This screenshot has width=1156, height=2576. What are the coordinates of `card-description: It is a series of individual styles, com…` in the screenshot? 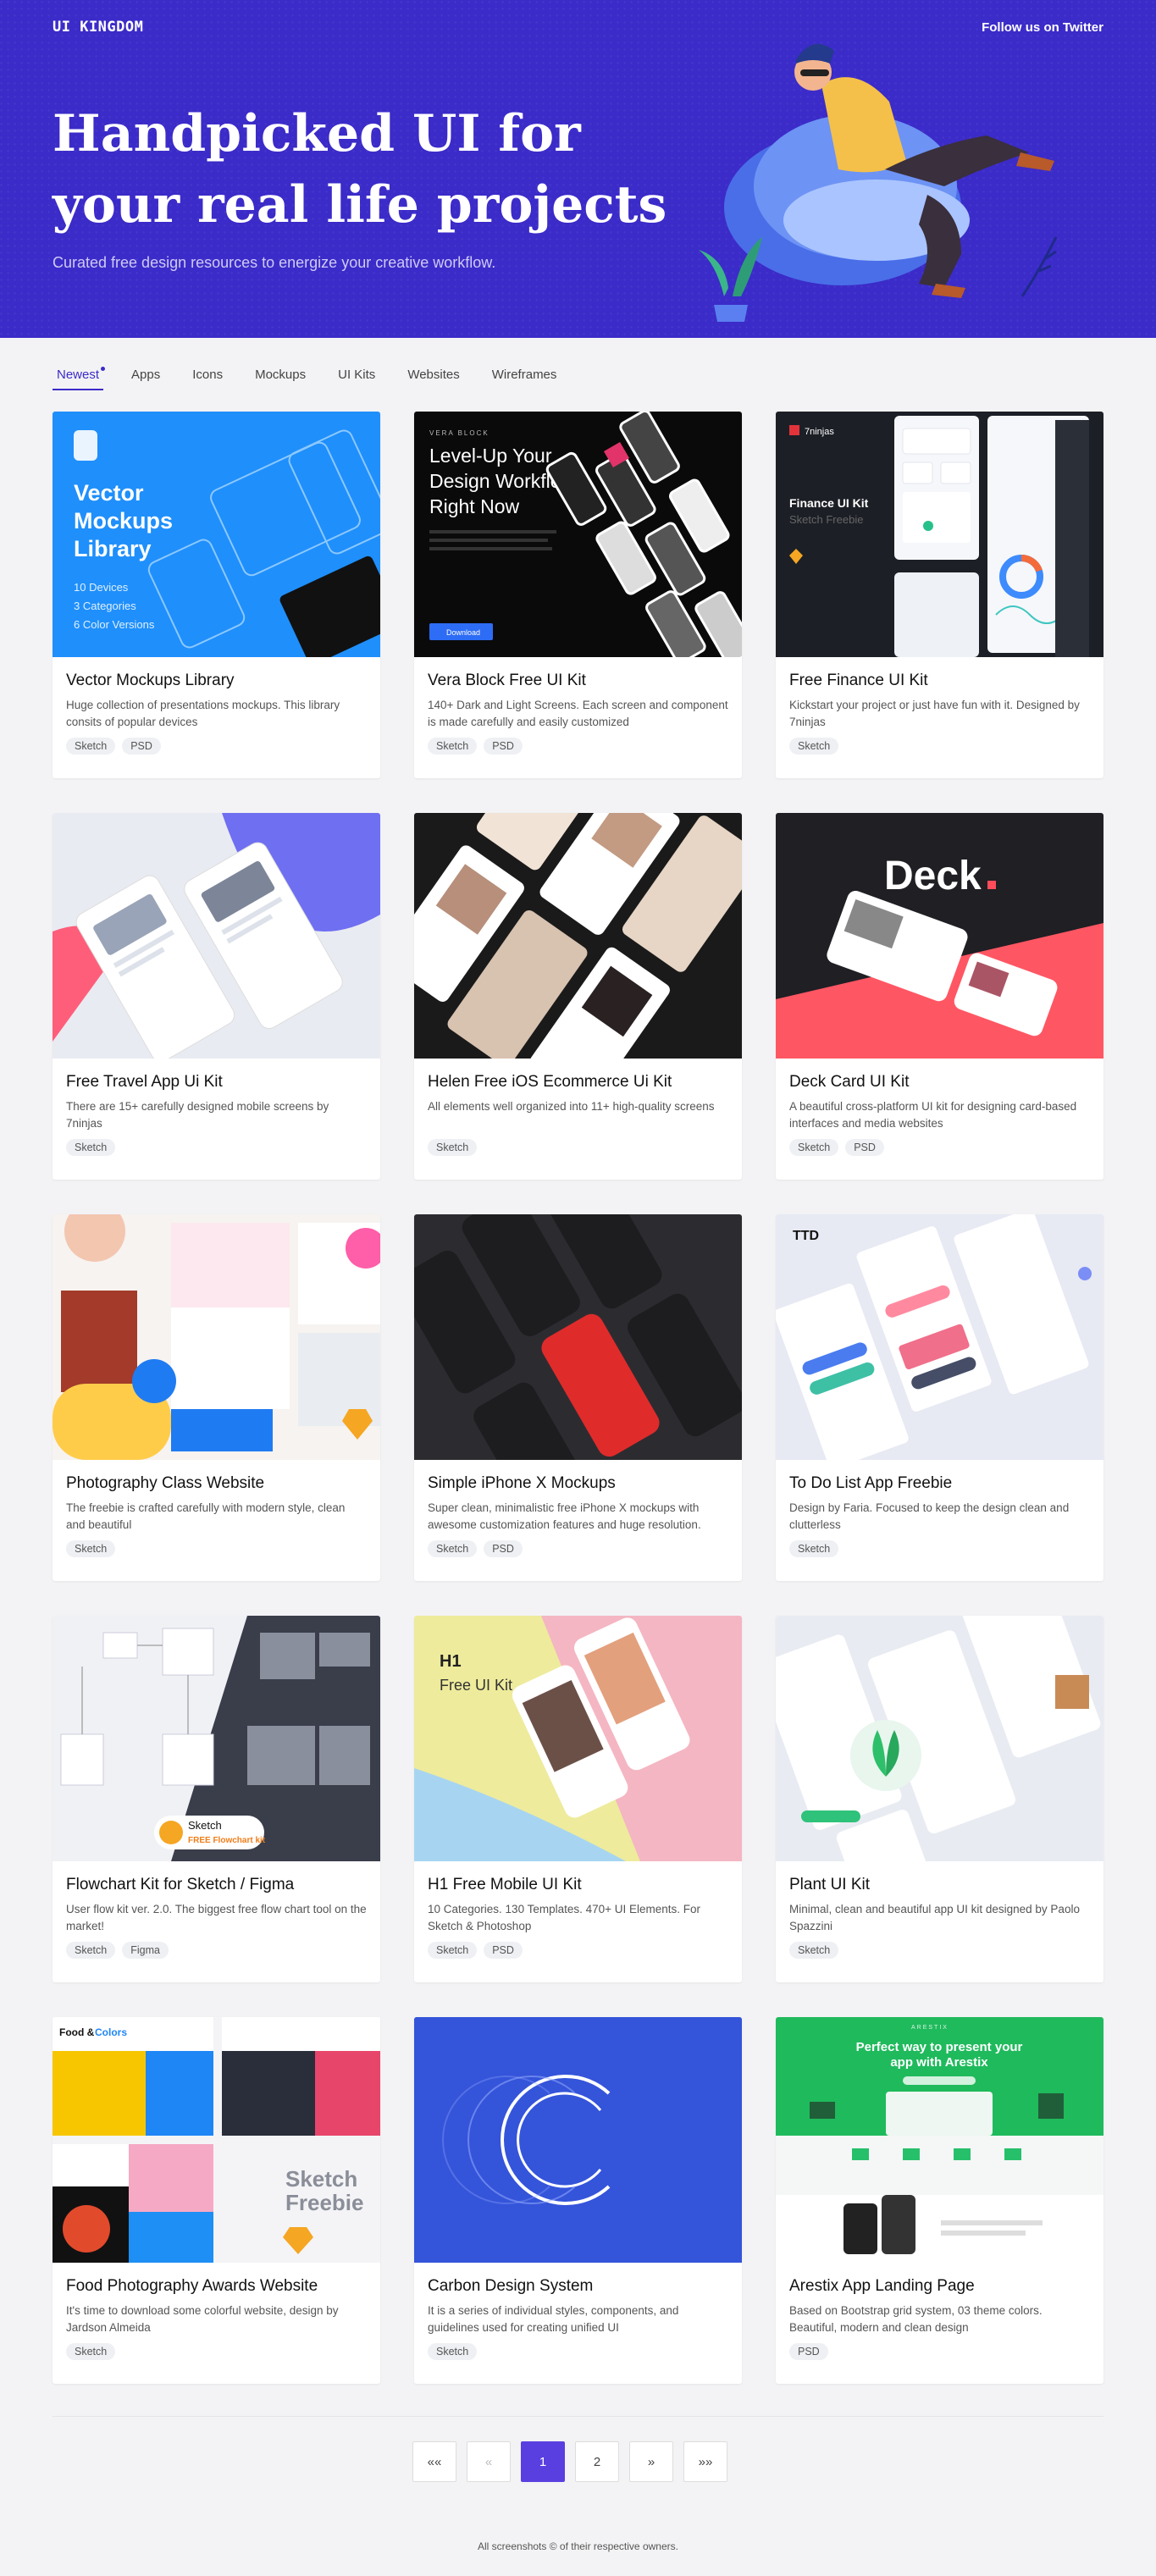 It's located at (553, 2319).